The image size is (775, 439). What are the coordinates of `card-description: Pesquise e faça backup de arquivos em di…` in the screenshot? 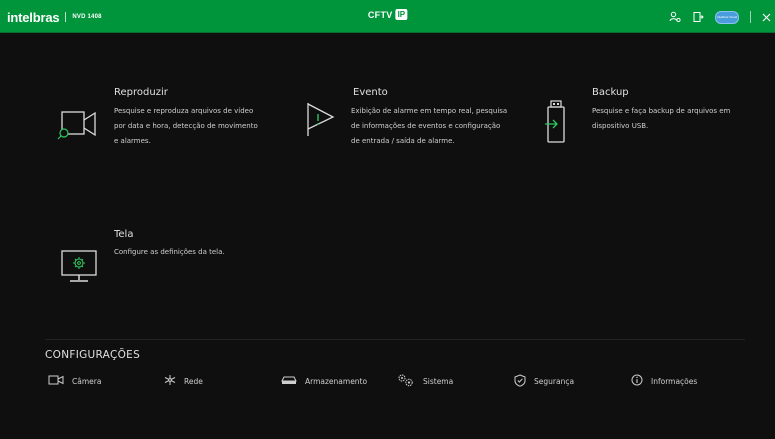 It's located at (661, 118).